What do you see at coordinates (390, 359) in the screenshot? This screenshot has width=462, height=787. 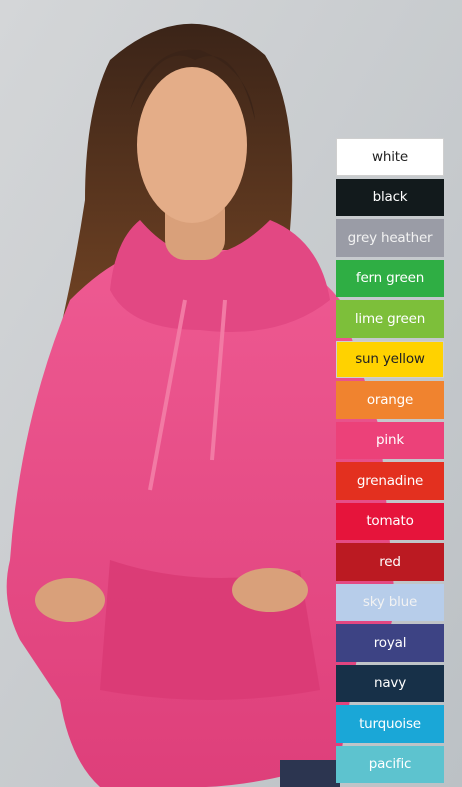 I see `swatch-sun-yellow: sun yellow` at bounding box center [390, 359].